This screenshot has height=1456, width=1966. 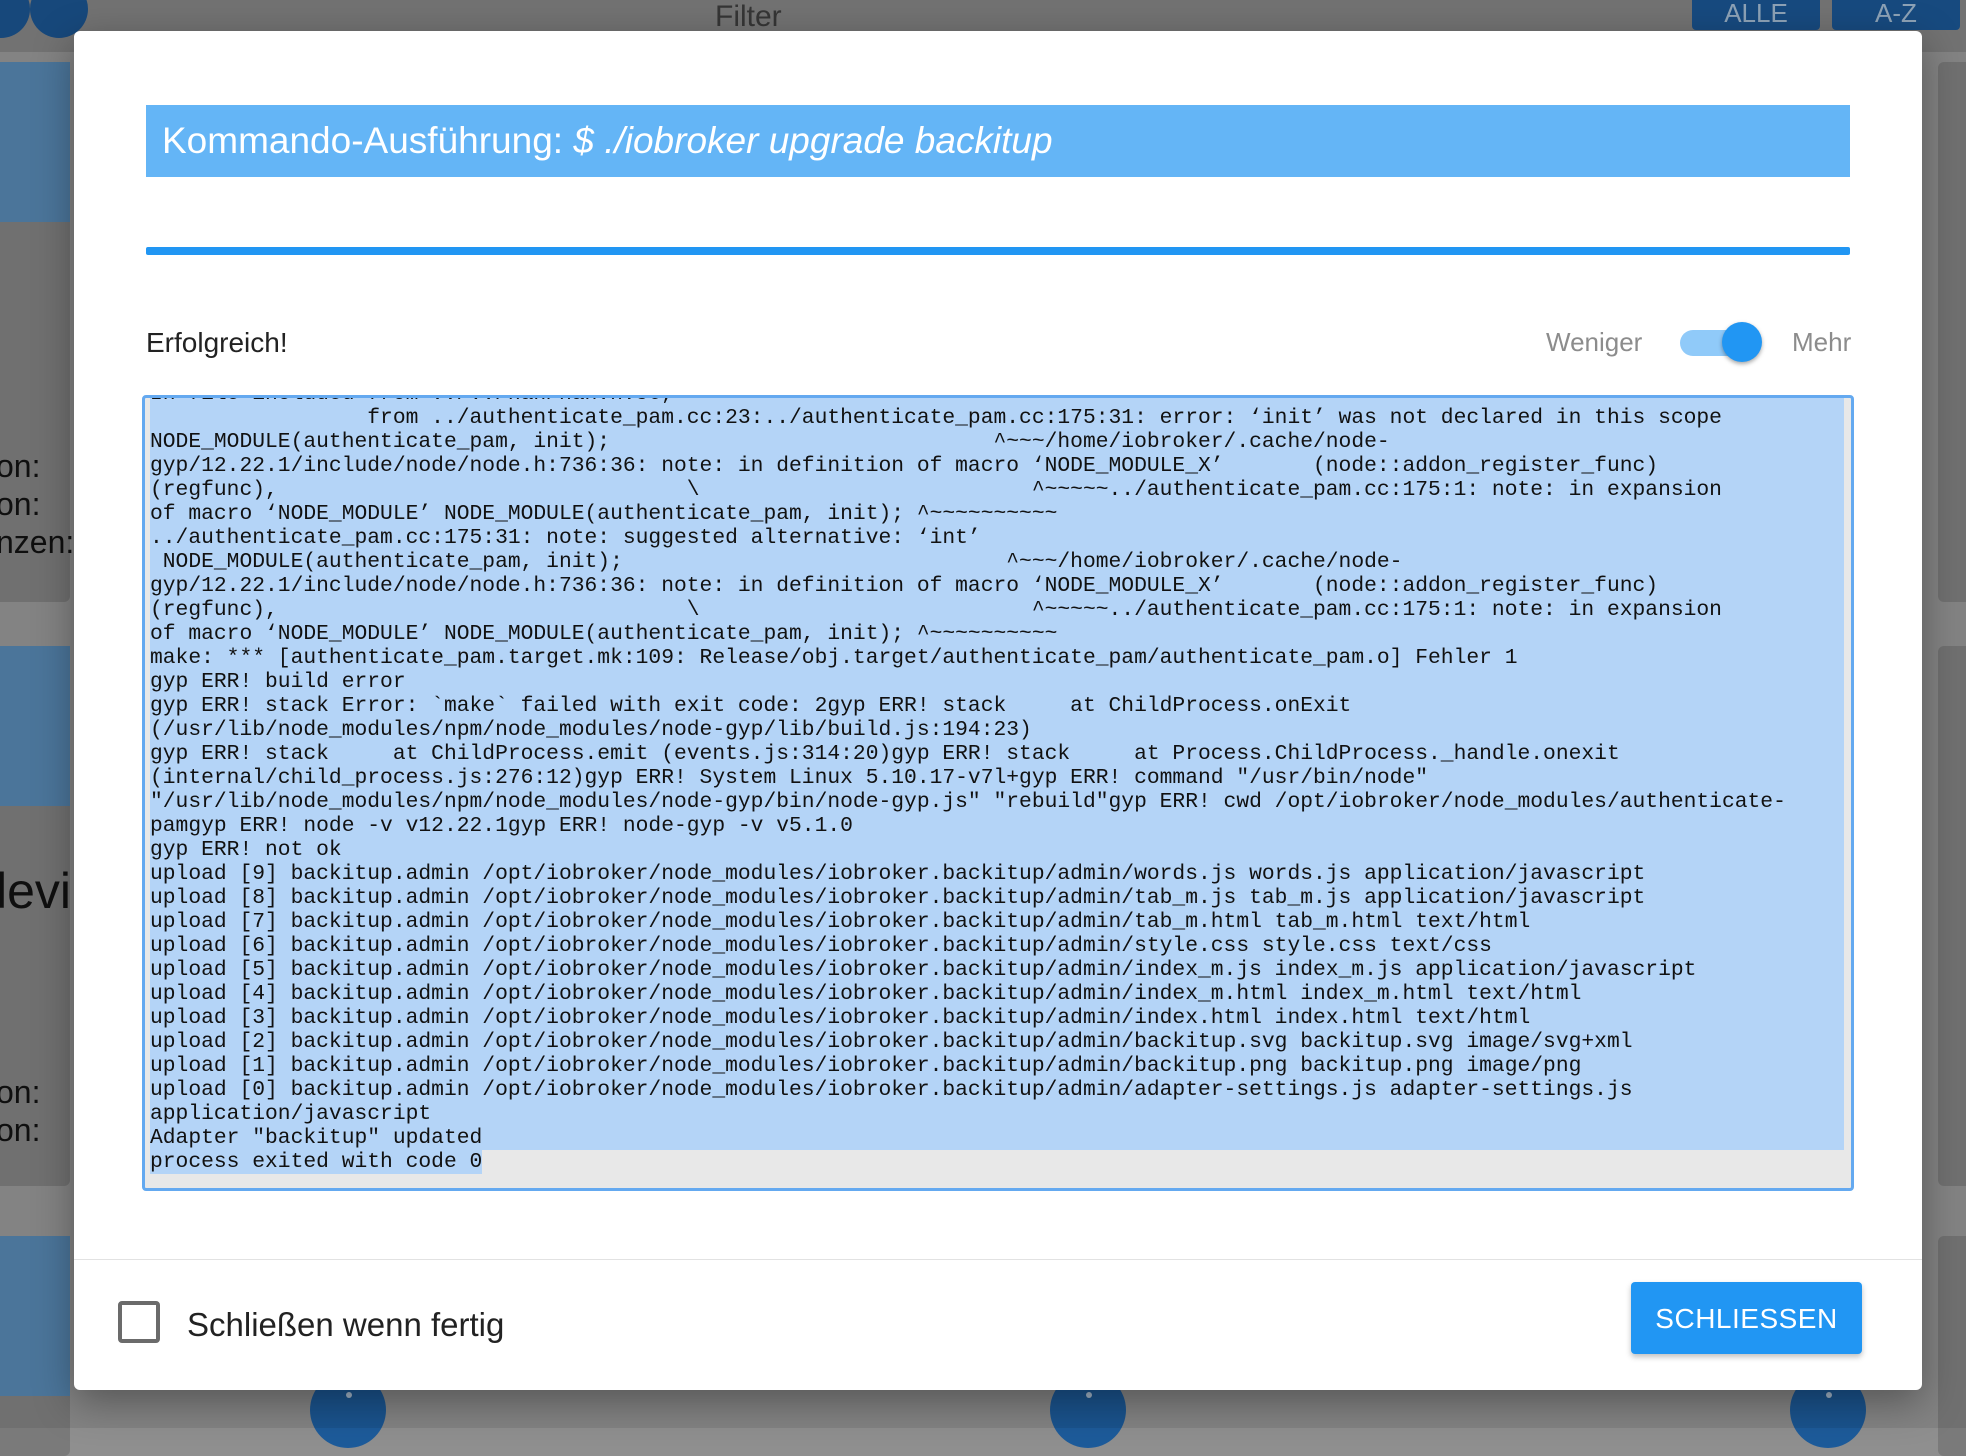 What do you see at coordinates (997, 850) in the screenshot?
I see `log-line: gyp ERR! not ok` at bounding box center [997, 850].